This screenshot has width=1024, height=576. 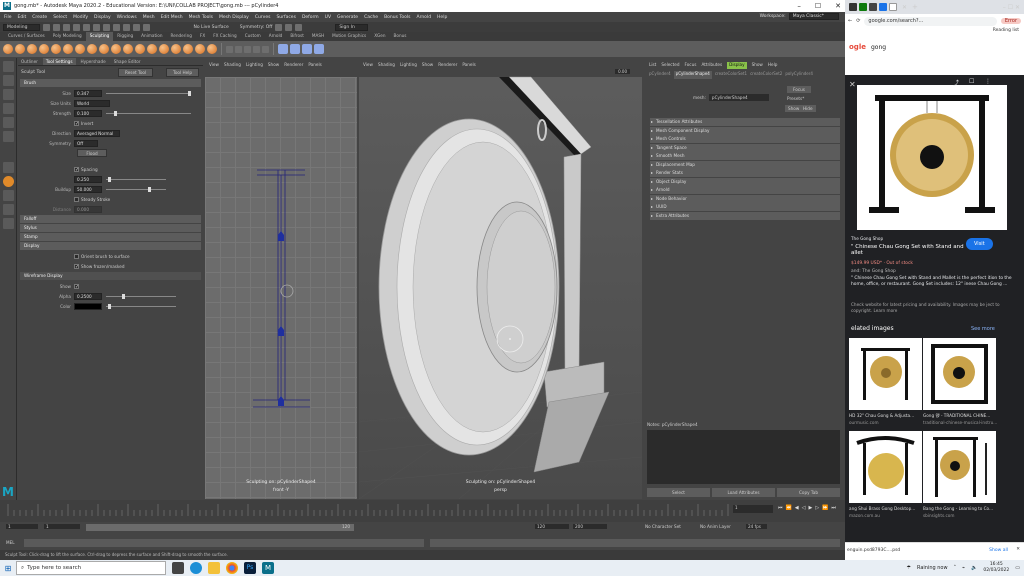 What do you see at coordinates (745, 156) in the screenshot?
I see `attr-section-smooth-mesh: Smooth Mesh` at bounding box center [745, 156].